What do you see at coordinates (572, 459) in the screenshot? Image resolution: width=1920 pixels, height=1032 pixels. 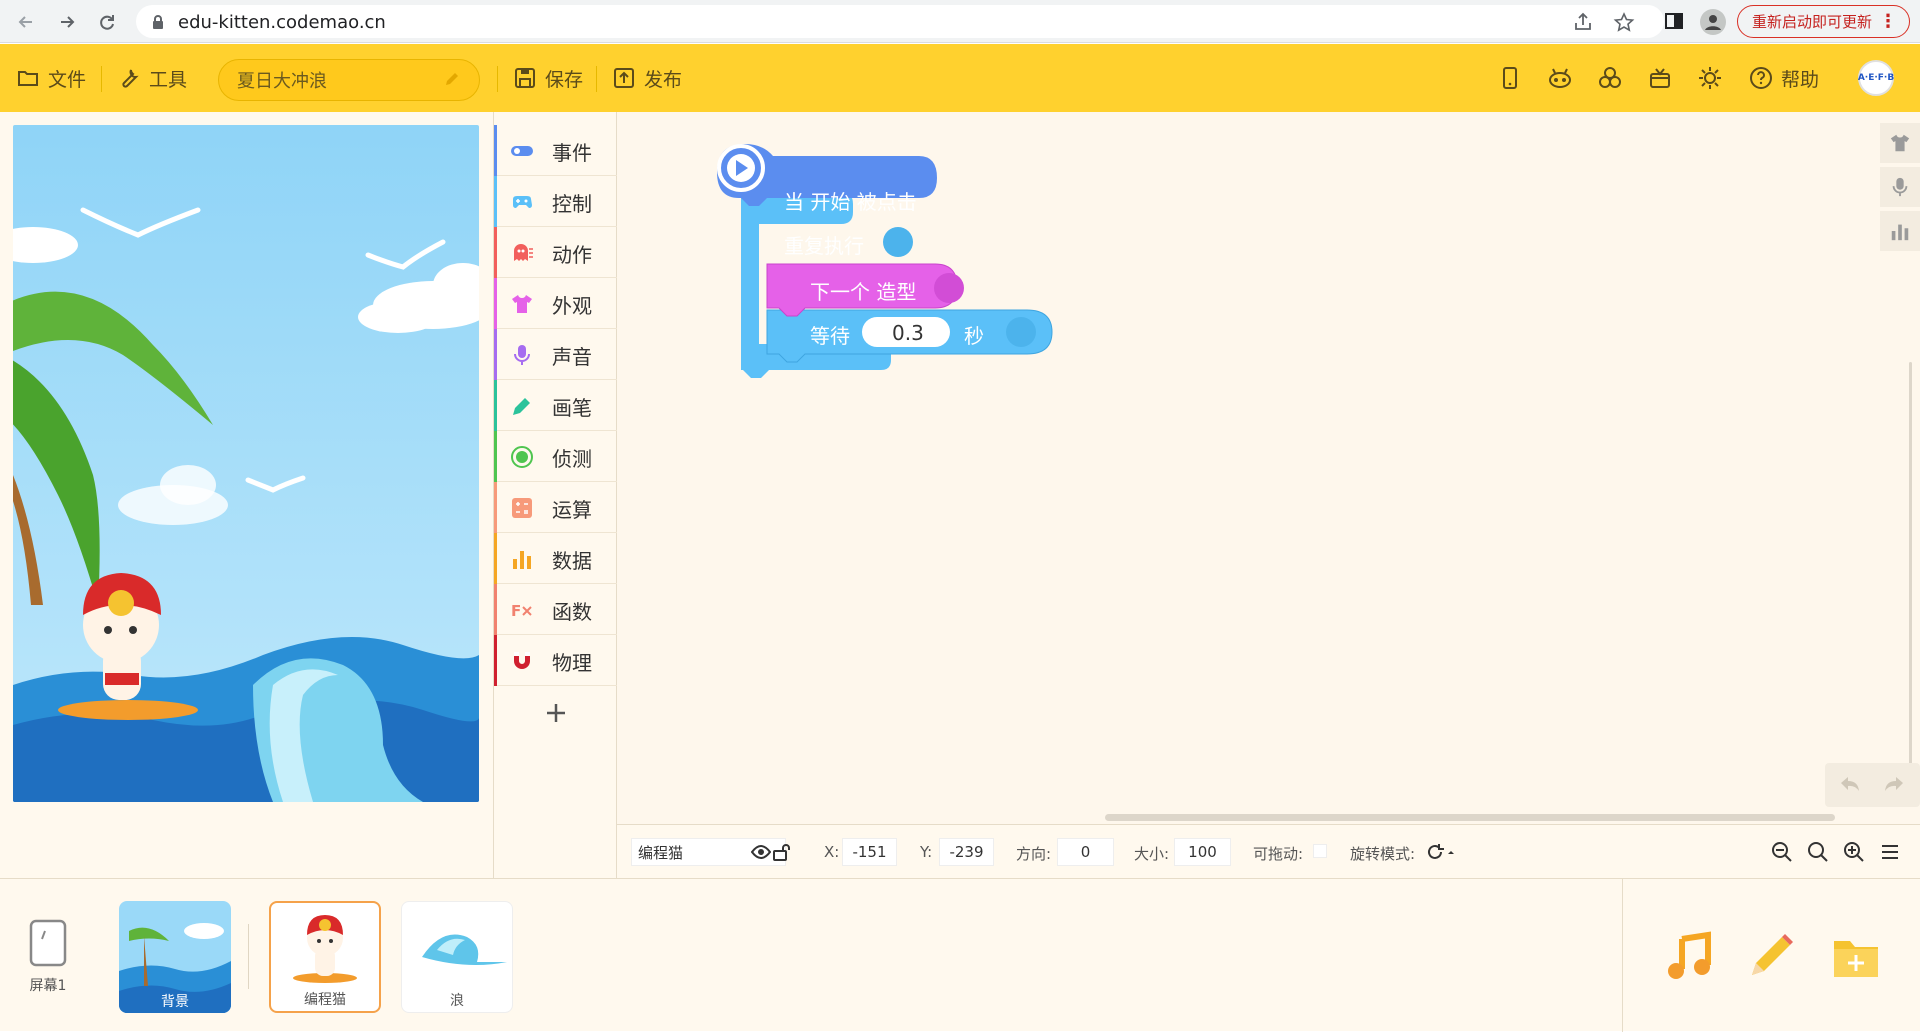 I see `category-label: 侦测` at bounding box center [572, 459].